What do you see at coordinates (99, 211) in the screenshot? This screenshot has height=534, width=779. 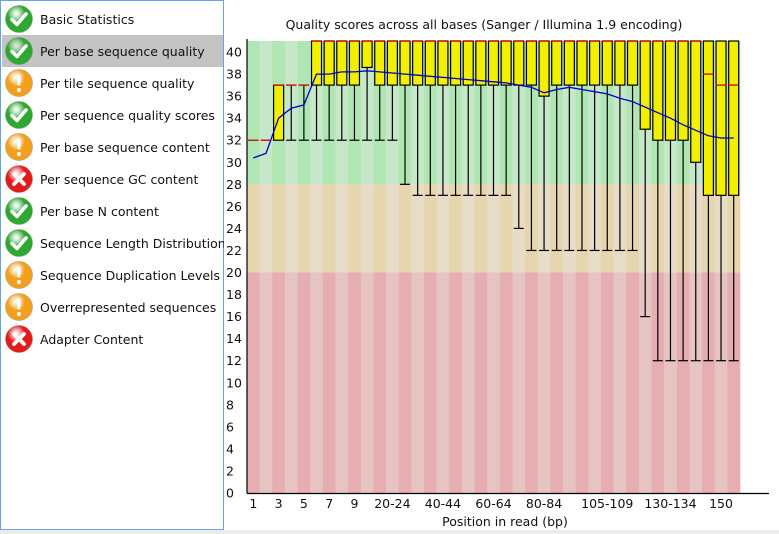 I see `module-item-label: Per base N content` at bounding box center [99, 211].